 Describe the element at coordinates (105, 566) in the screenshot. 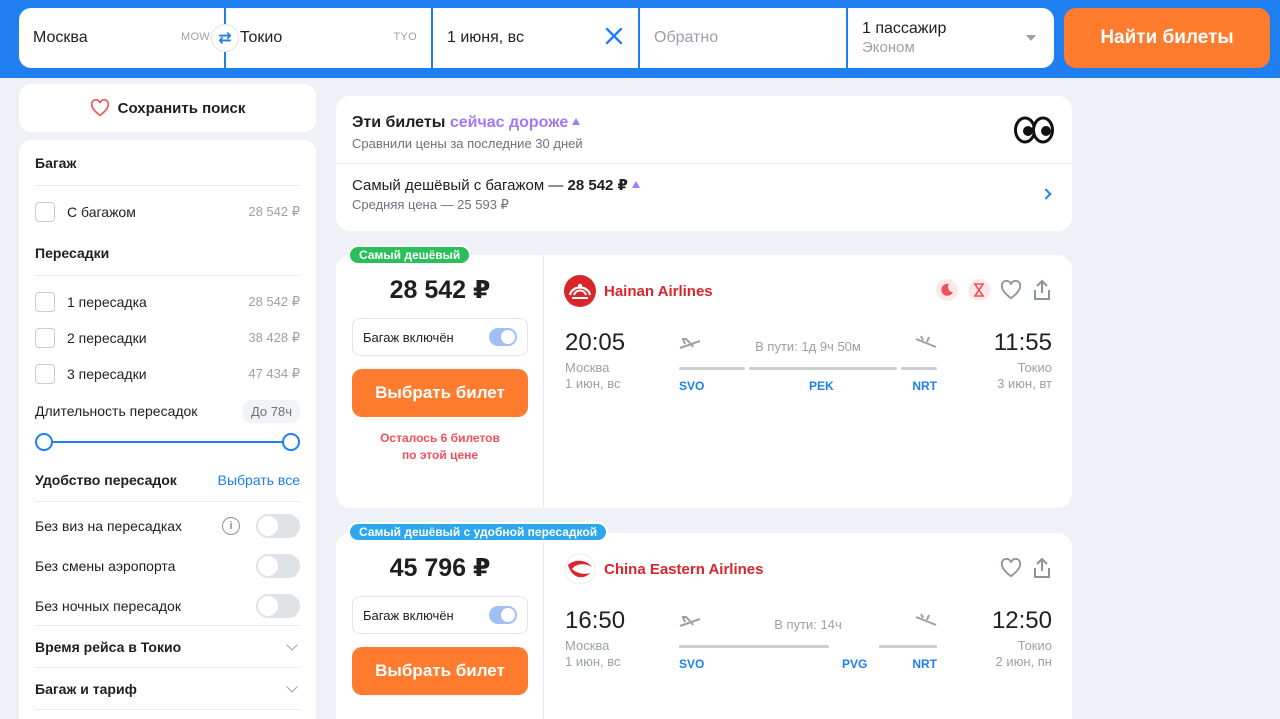

I see `toggle-label: Без смены аэропорта` at that location.